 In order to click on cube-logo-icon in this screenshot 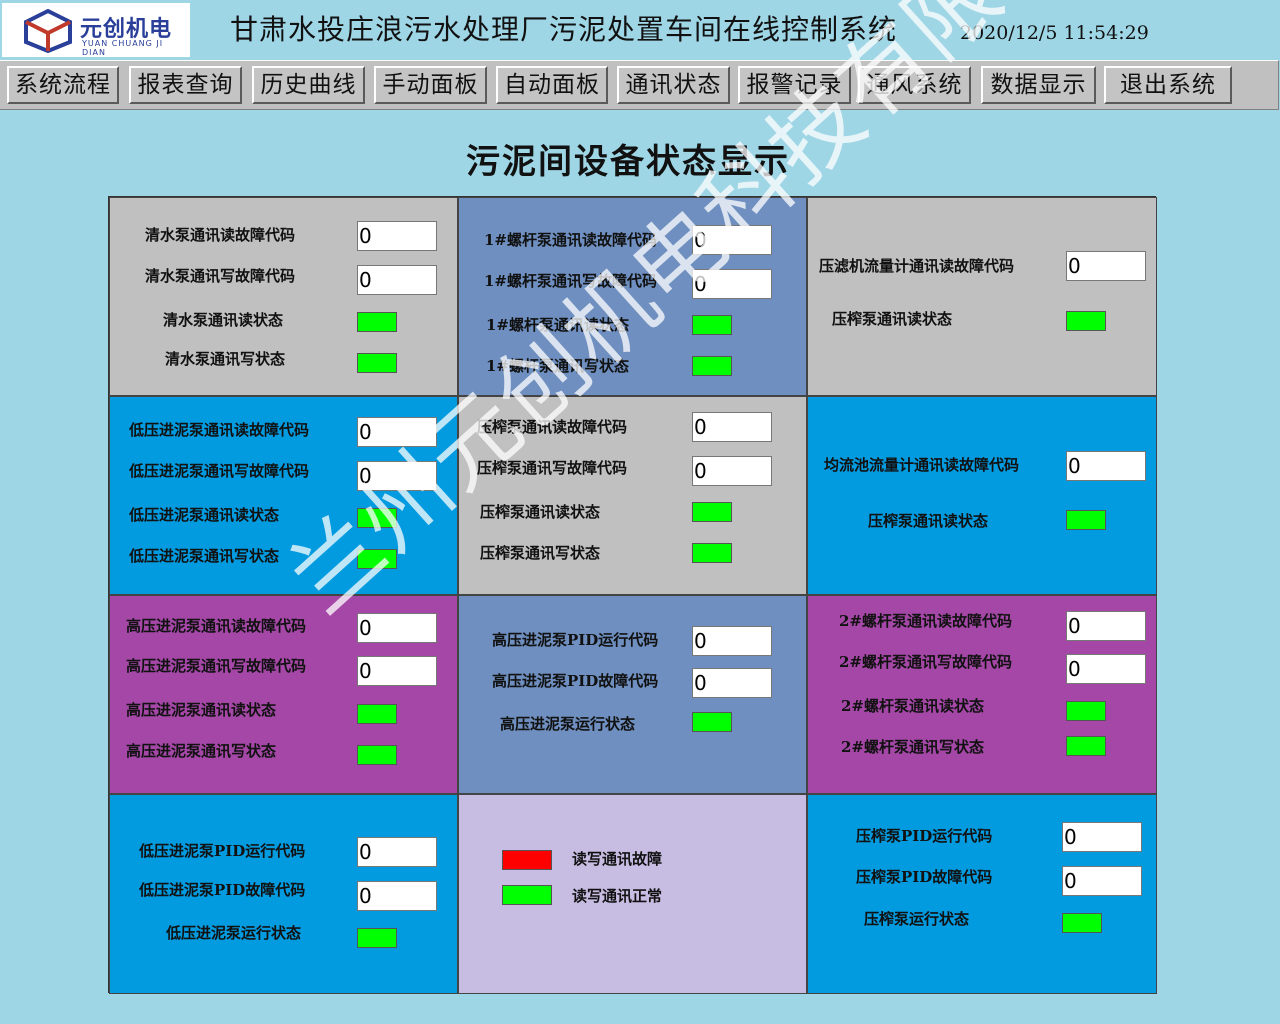, I will do `click(48, 31)`.